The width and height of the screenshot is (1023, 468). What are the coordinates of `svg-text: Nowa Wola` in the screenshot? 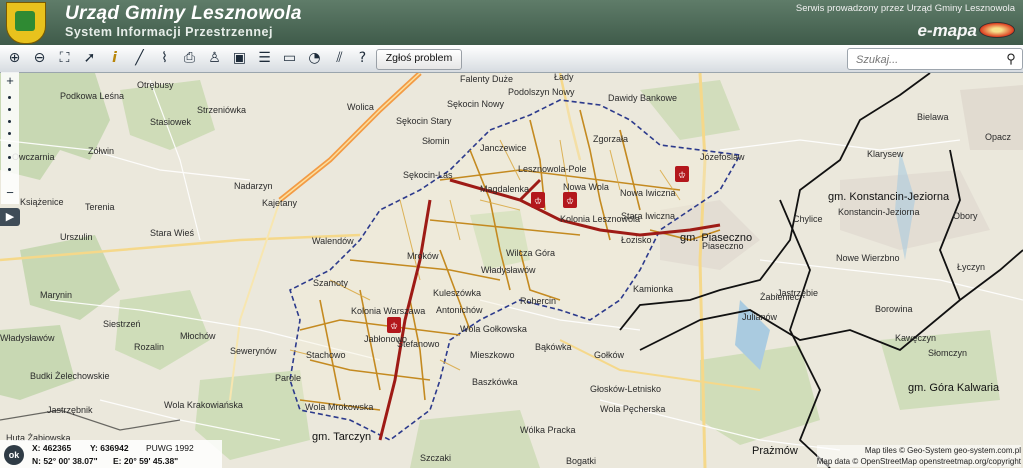 It's located at (586, 187).